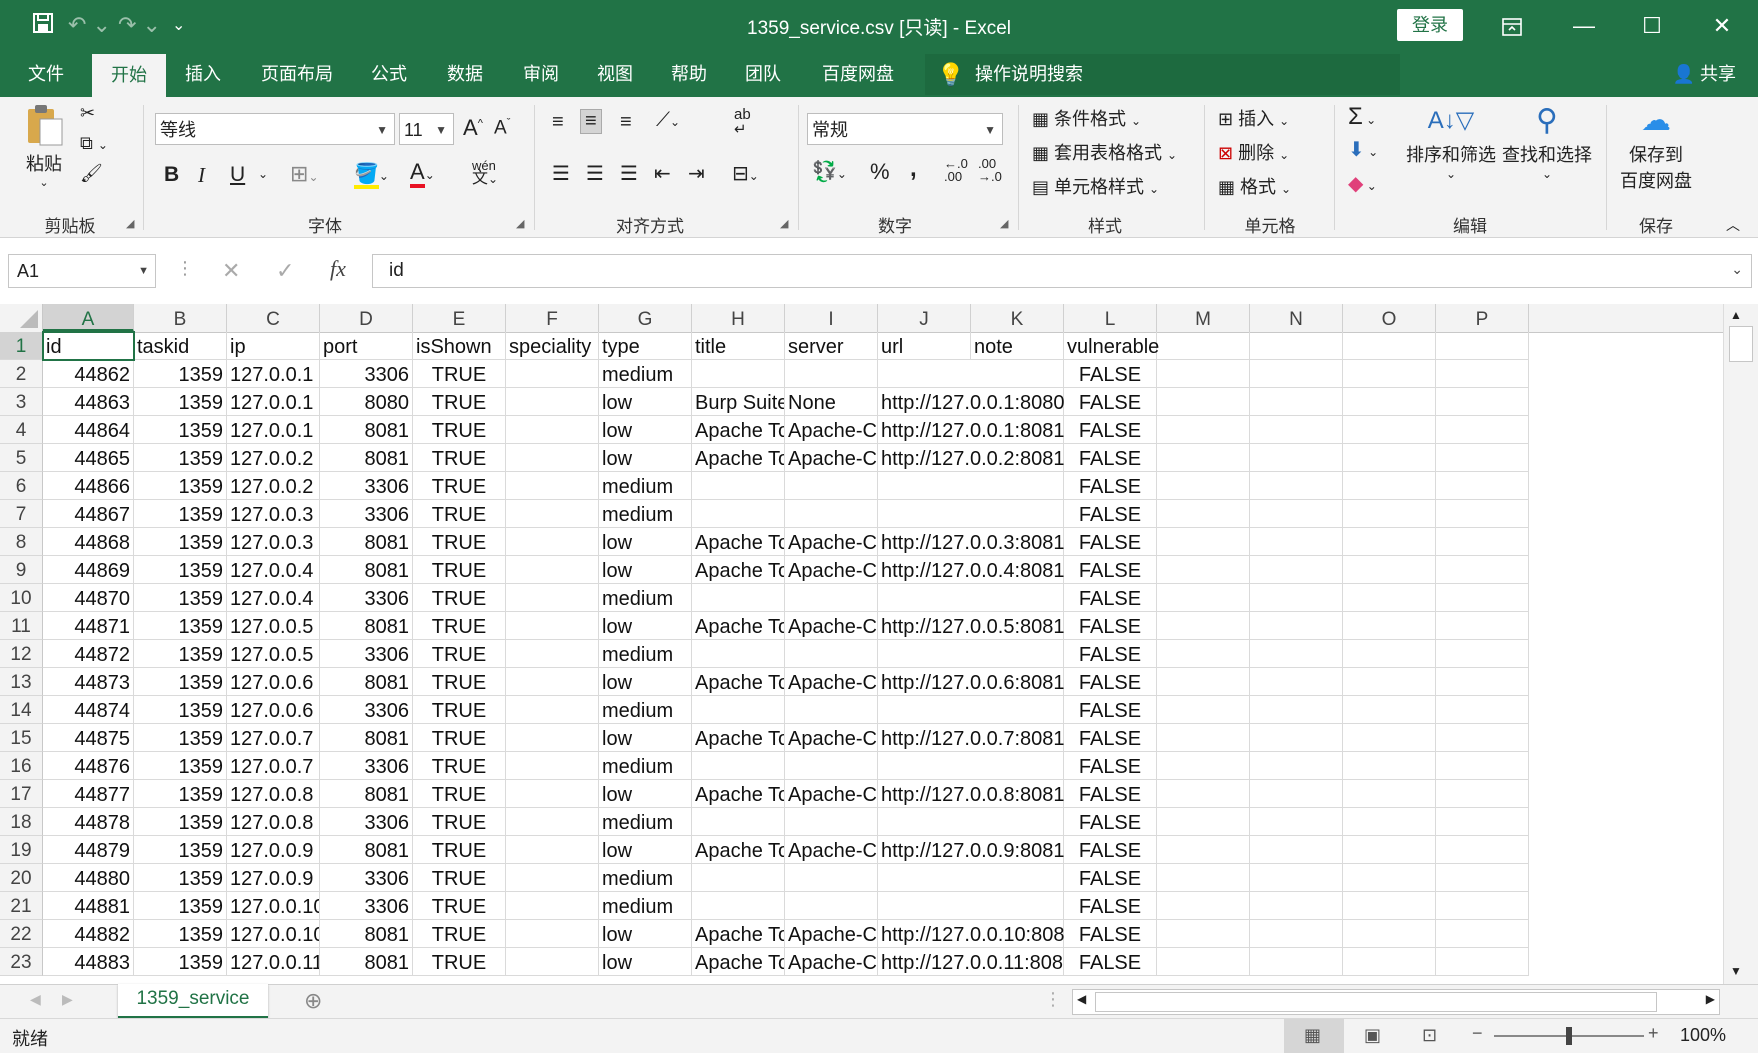 The width and height of the screenshot is (1758, 1053). I want to click on tab-home: 开始, so click(129, 75).